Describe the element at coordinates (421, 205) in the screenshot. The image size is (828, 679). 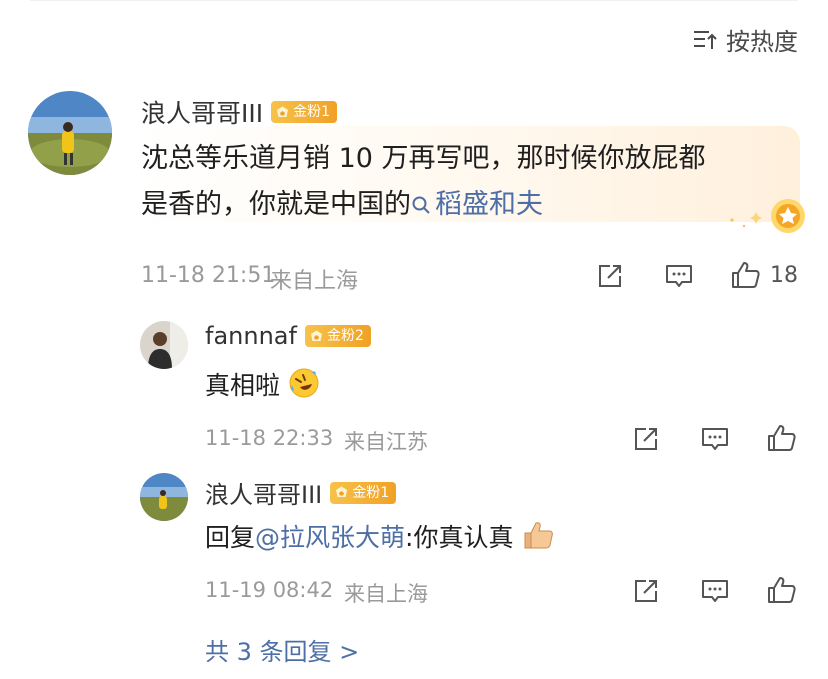
I see `search-icon` at that location.